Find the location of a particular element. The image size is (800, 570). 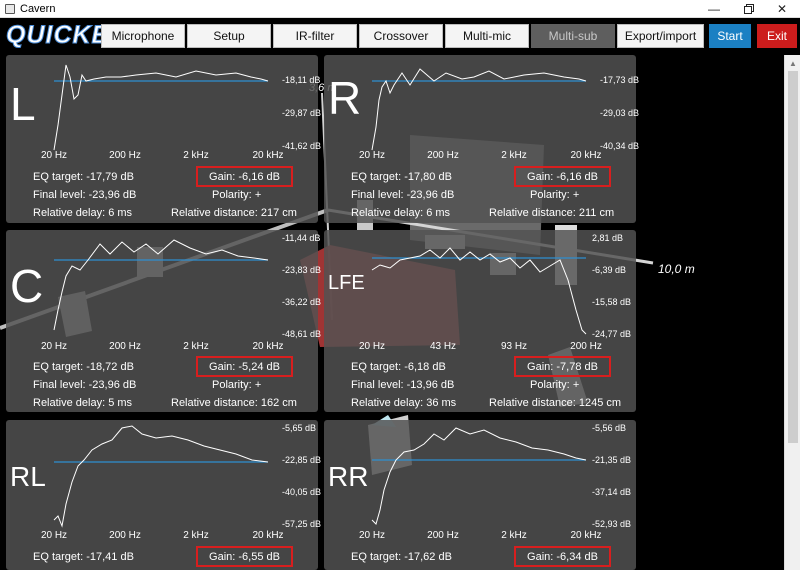

y-tick: -21,35 dB is located at coordinates (612, 460).